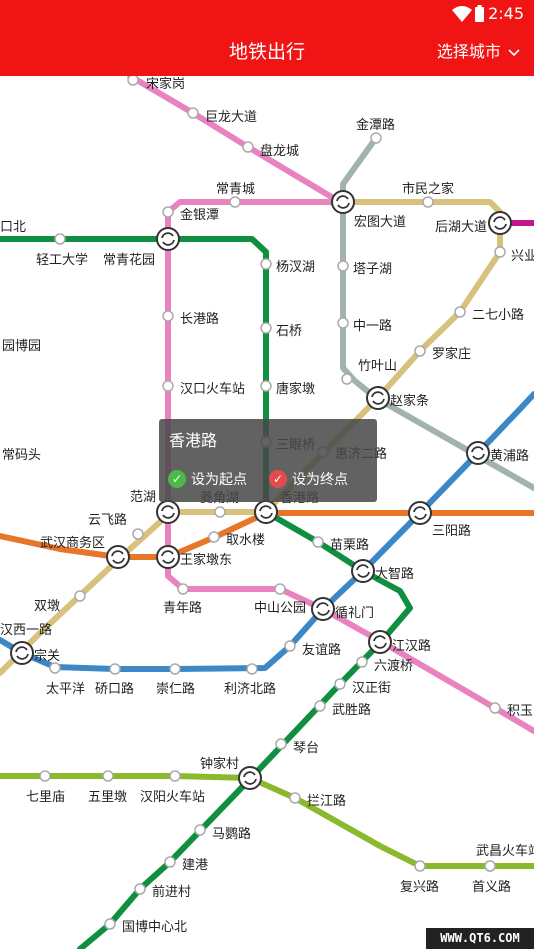  What do you see at coordinates (372, 326) in the screenshot?
I see `station-label: 中一路` at bounding box center [372, 326].